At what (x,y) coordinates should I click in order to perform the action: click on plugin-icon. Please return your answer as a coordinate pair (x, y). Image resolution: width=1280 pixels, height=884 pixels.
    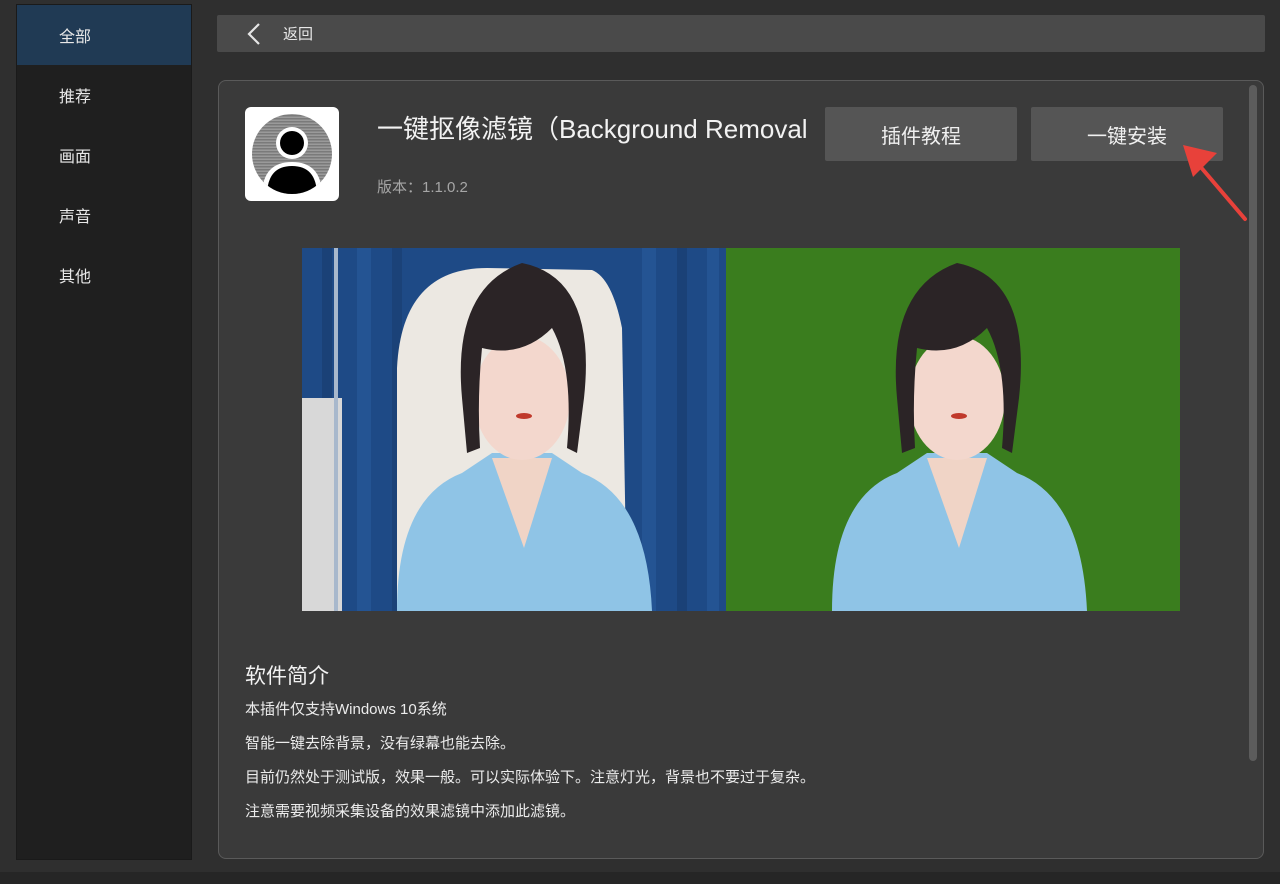
    Looking at the image, I should click on (292, 154).